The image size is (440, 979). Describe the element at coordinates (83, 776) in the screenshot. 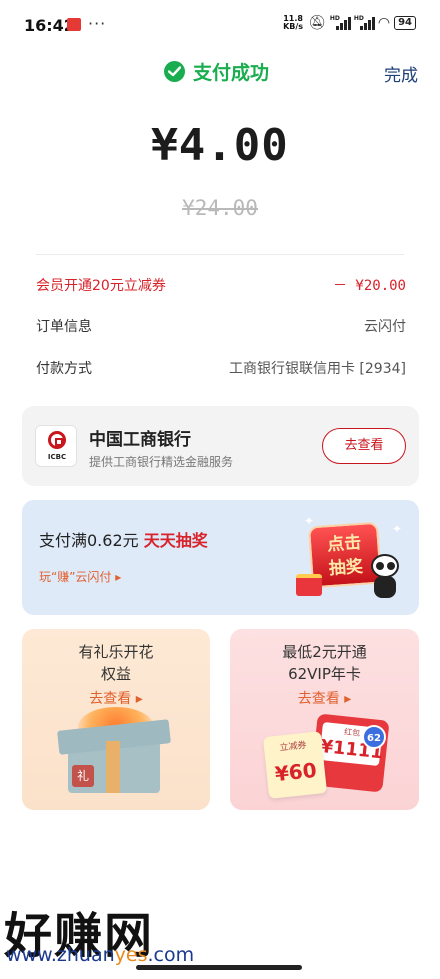

I see `gift-tag: 礼` at that location.